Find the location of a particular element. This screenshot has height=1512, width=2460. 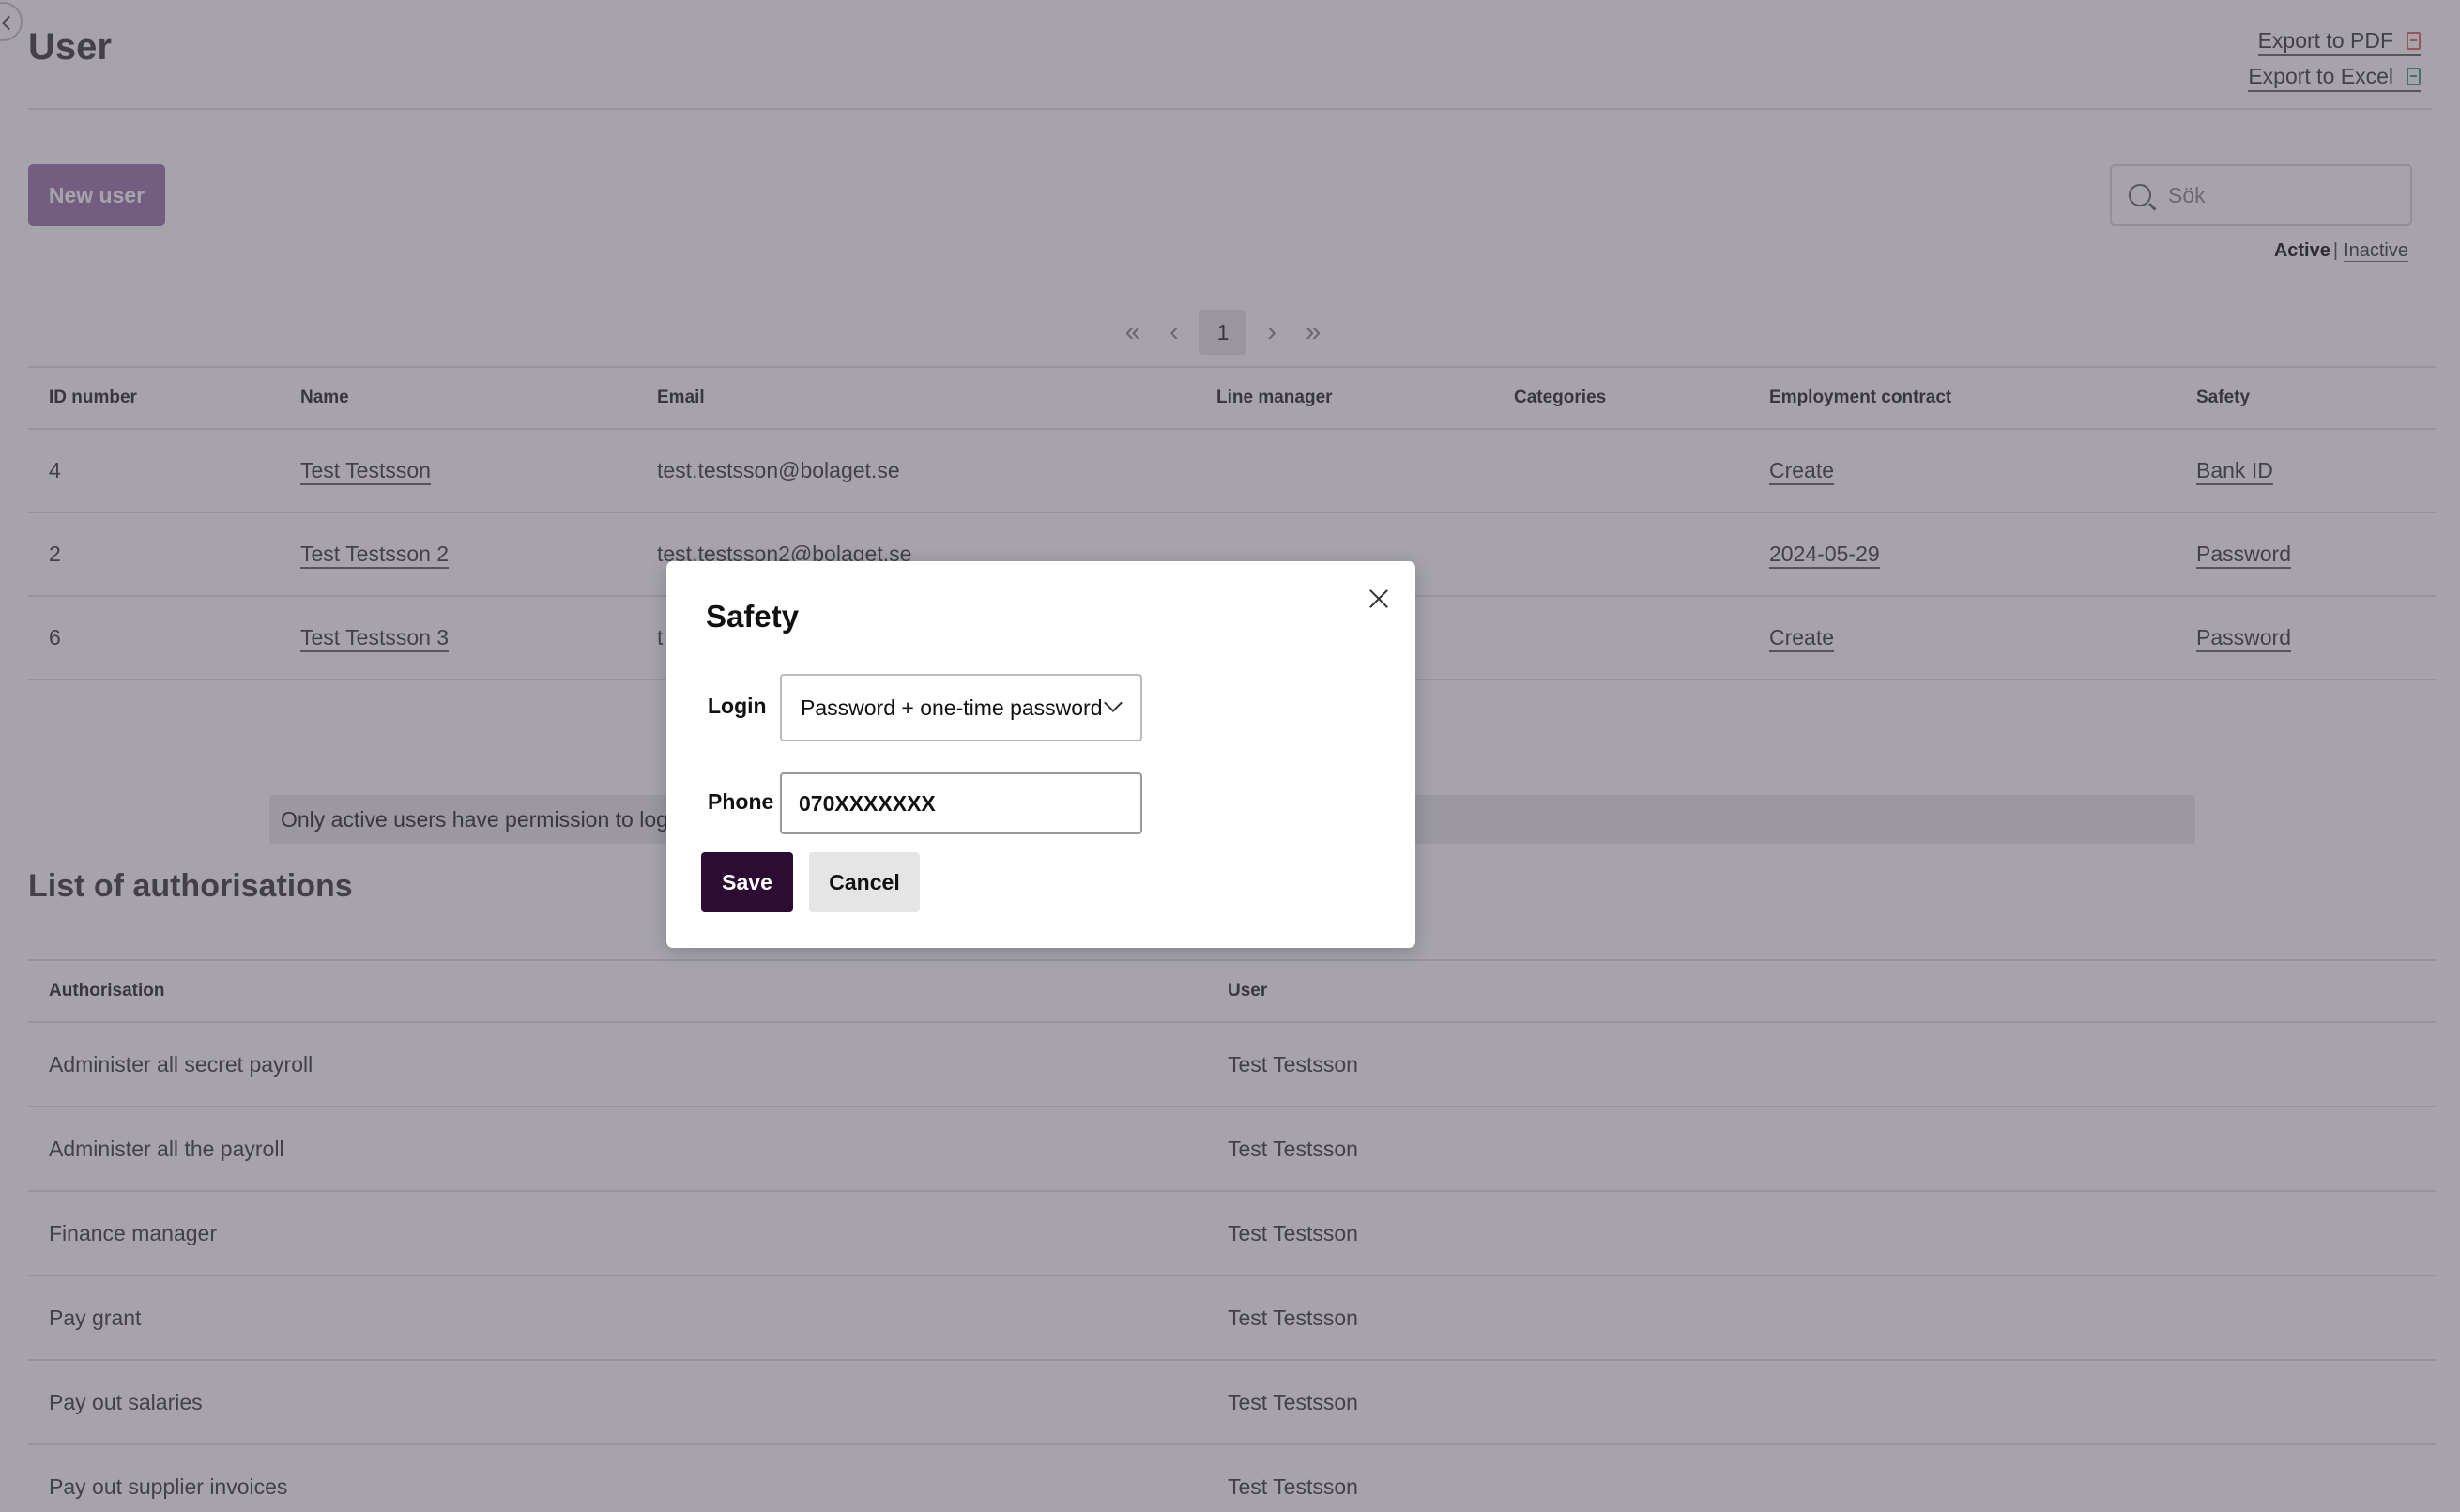

phone-label: Phone is located at coordinates (741, 801).